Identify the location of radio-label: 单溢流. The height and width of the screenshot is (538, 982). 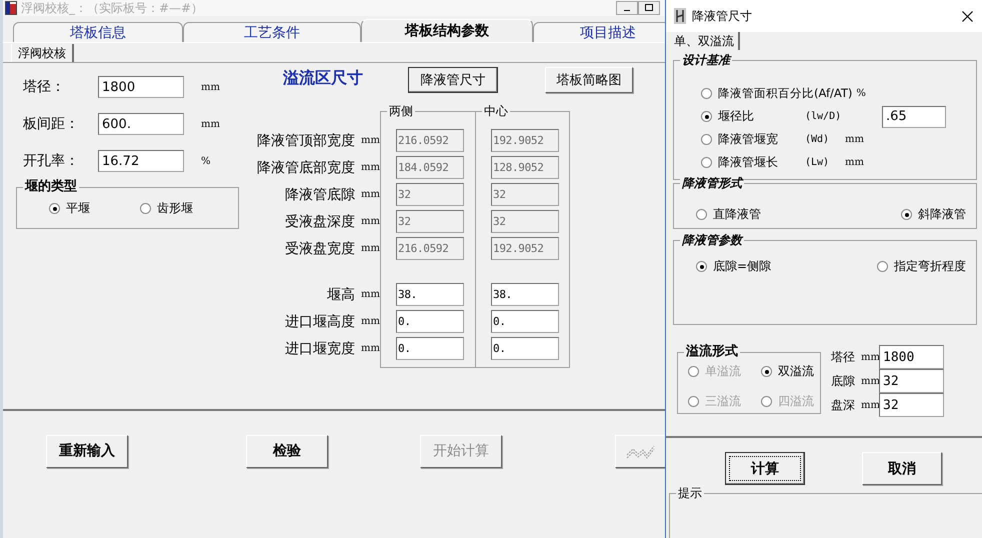
(723, 371).